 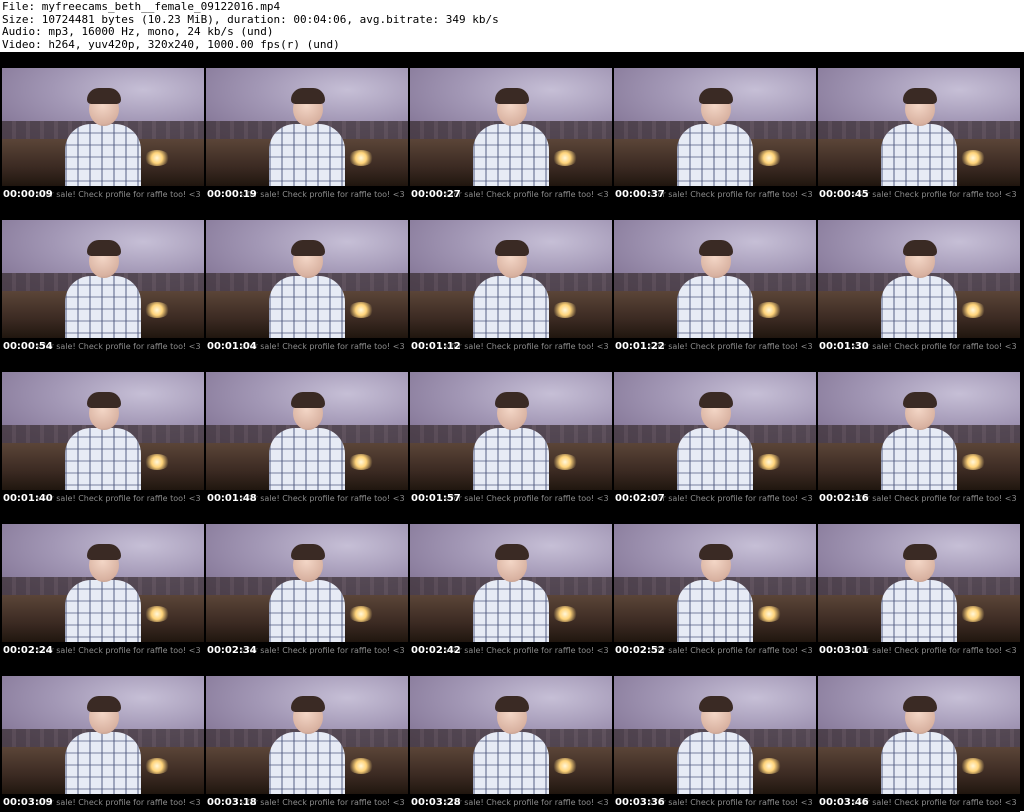 I want to click on timestamp-label: 00:00:54, so click(x=28, y=346).